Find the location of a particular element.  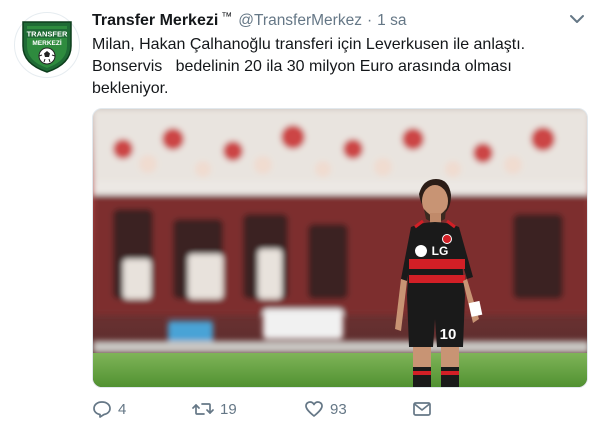

jersey-brand: LG is located at coordinates (440, 251).